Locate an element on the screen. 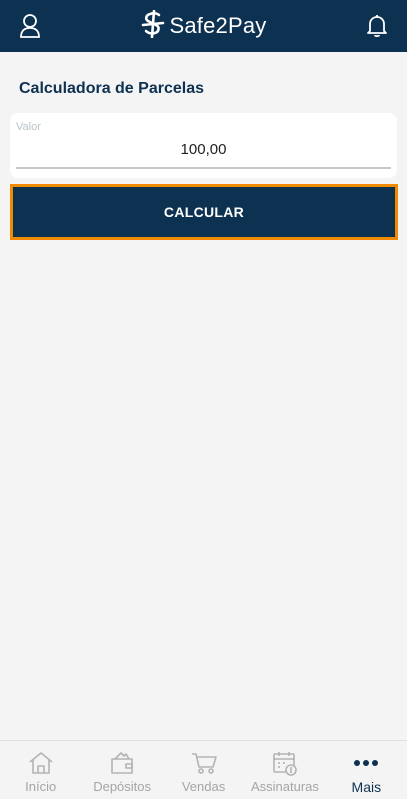  nav-item-vendas: Vendas is located at coordinates (203, 770).